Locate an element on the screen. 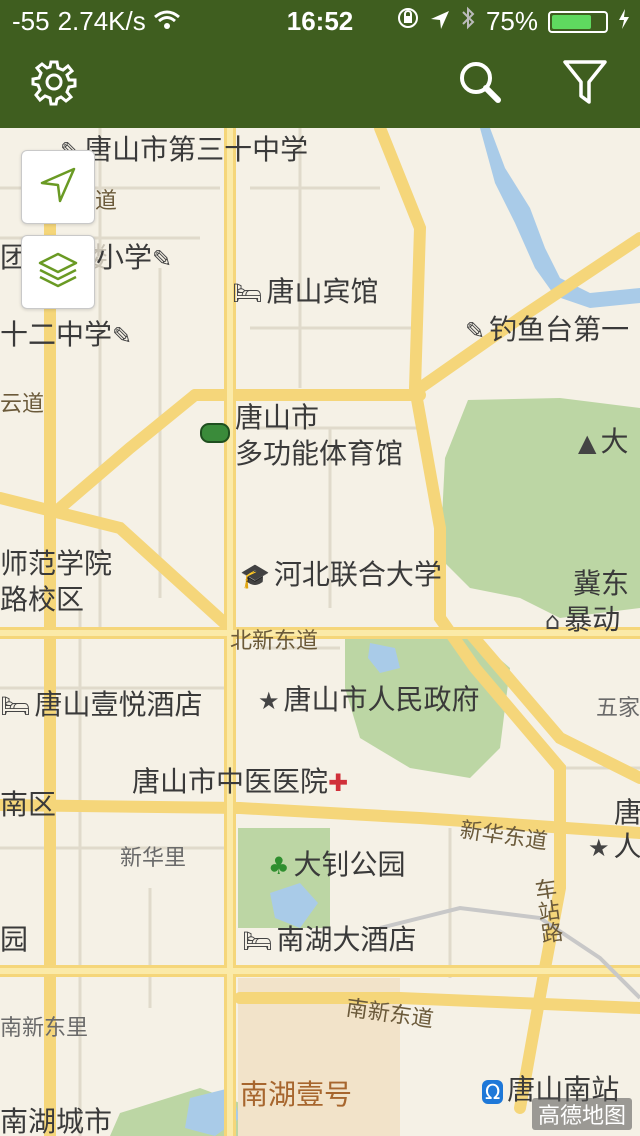  poi-label: 唐 ★ 人 is located at coordinates (614, 830).